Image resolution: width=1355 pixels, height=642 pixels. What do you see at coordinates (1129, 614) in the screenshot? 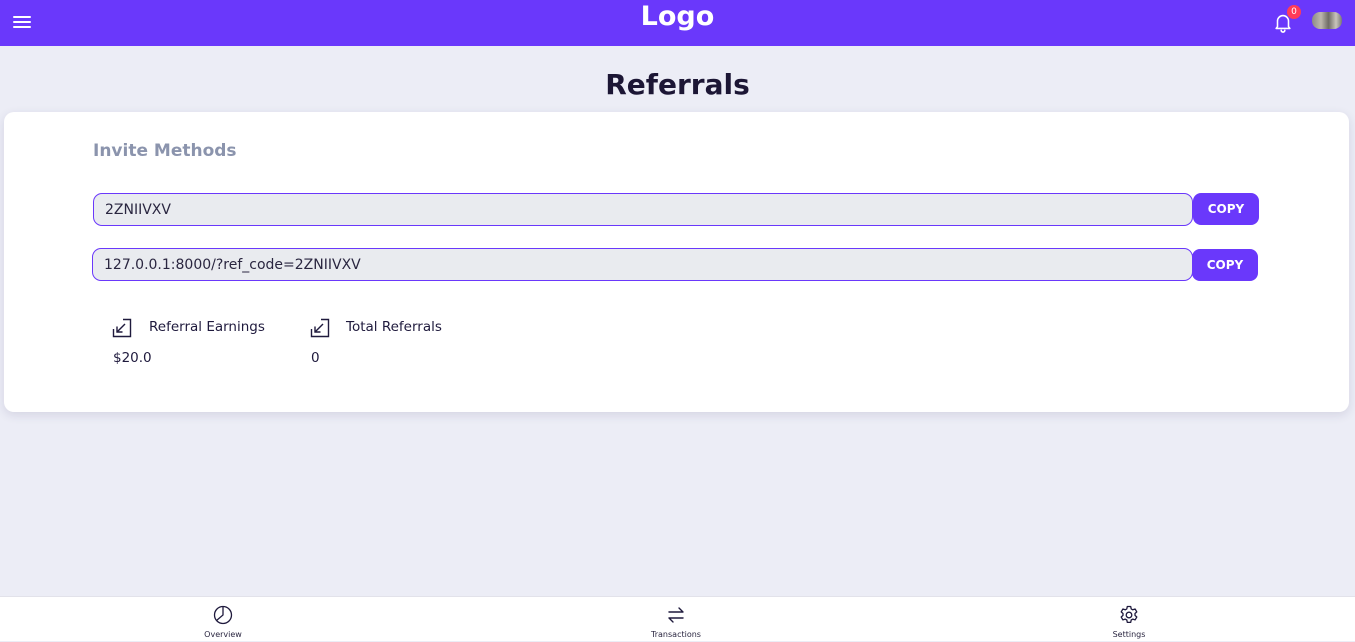
I see `gear-icon` at bounding box center [1129, 614].